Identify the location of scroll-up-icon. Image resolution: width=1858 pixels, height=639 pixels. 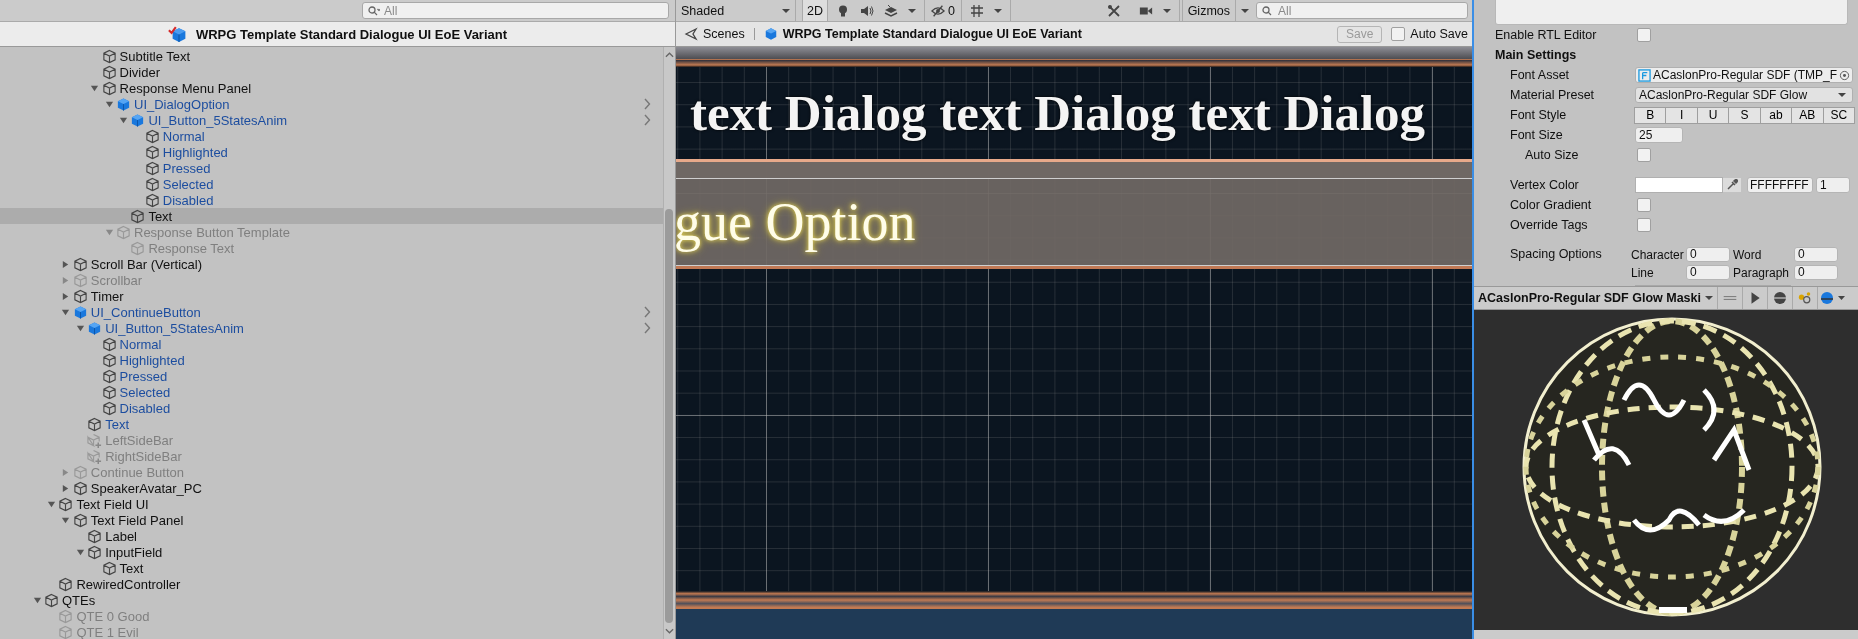
(669, 55).